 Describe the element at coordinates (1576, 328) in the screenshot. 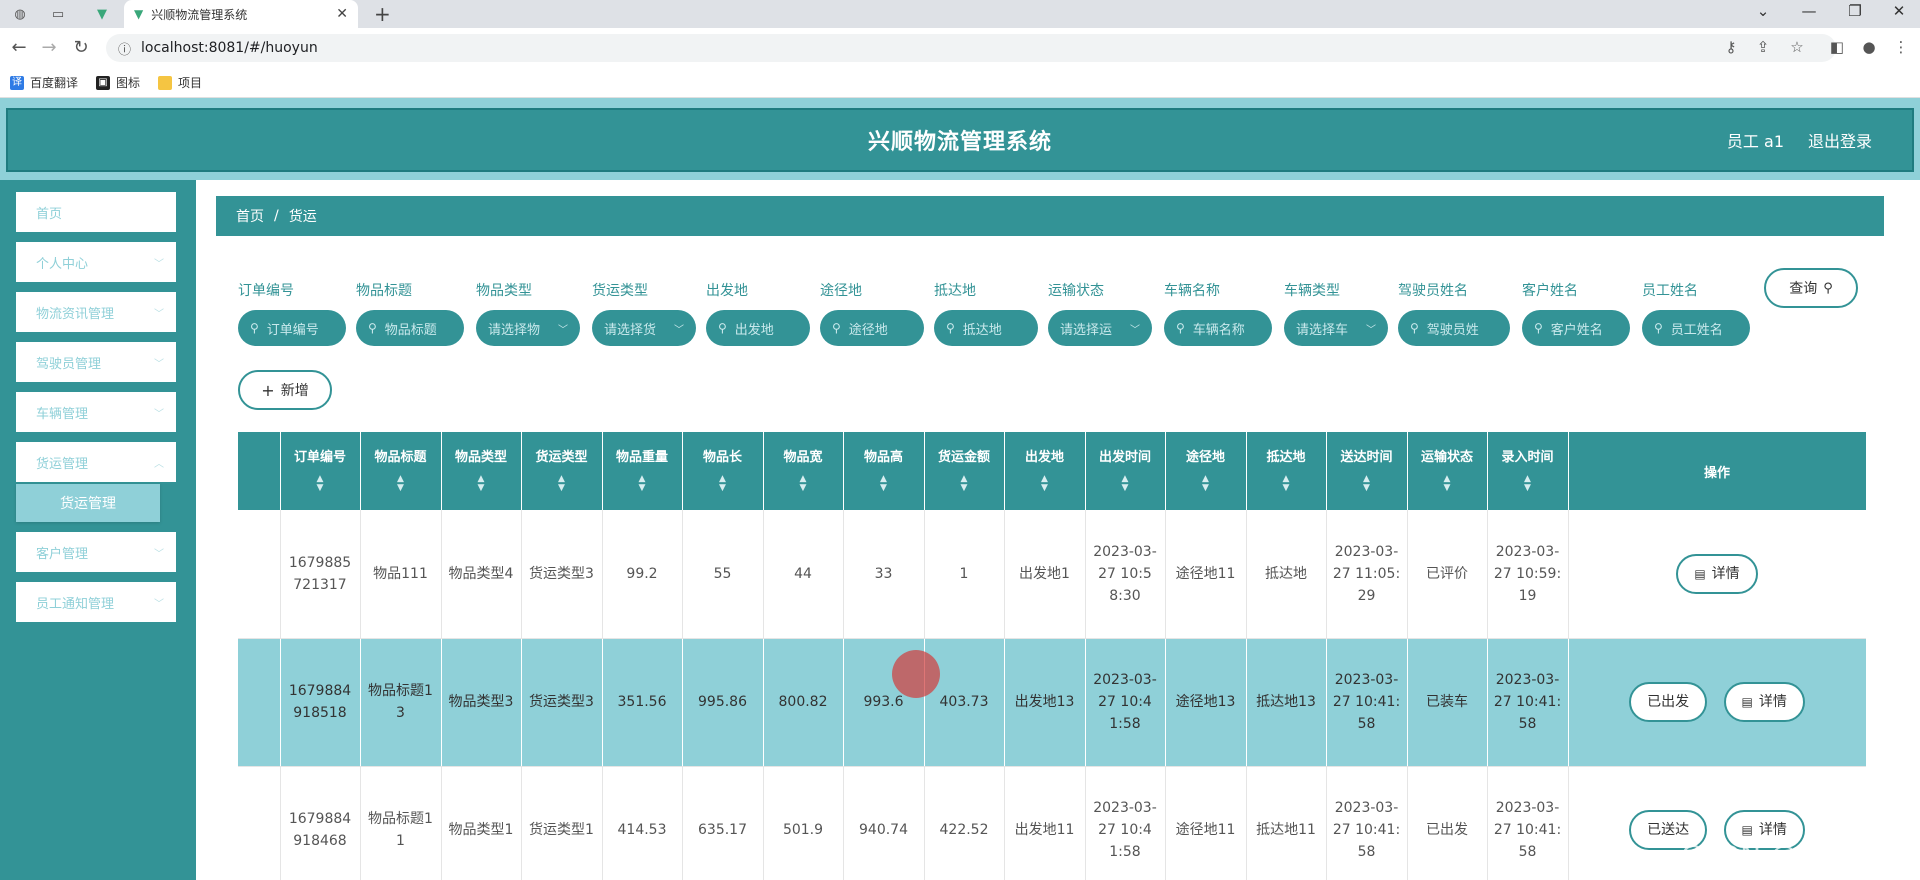

I see `customer-name-input: ⚲ 客户姓名` at that location.